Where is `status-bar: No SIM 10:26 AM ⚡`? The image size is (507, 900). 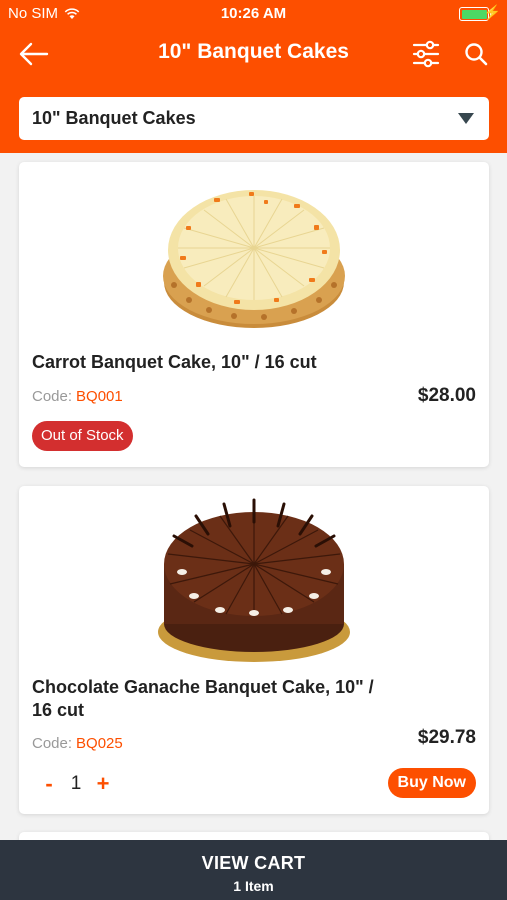
status-bar: No SIM 10:26 AM ⚡ is located at coordinates (253, 14).